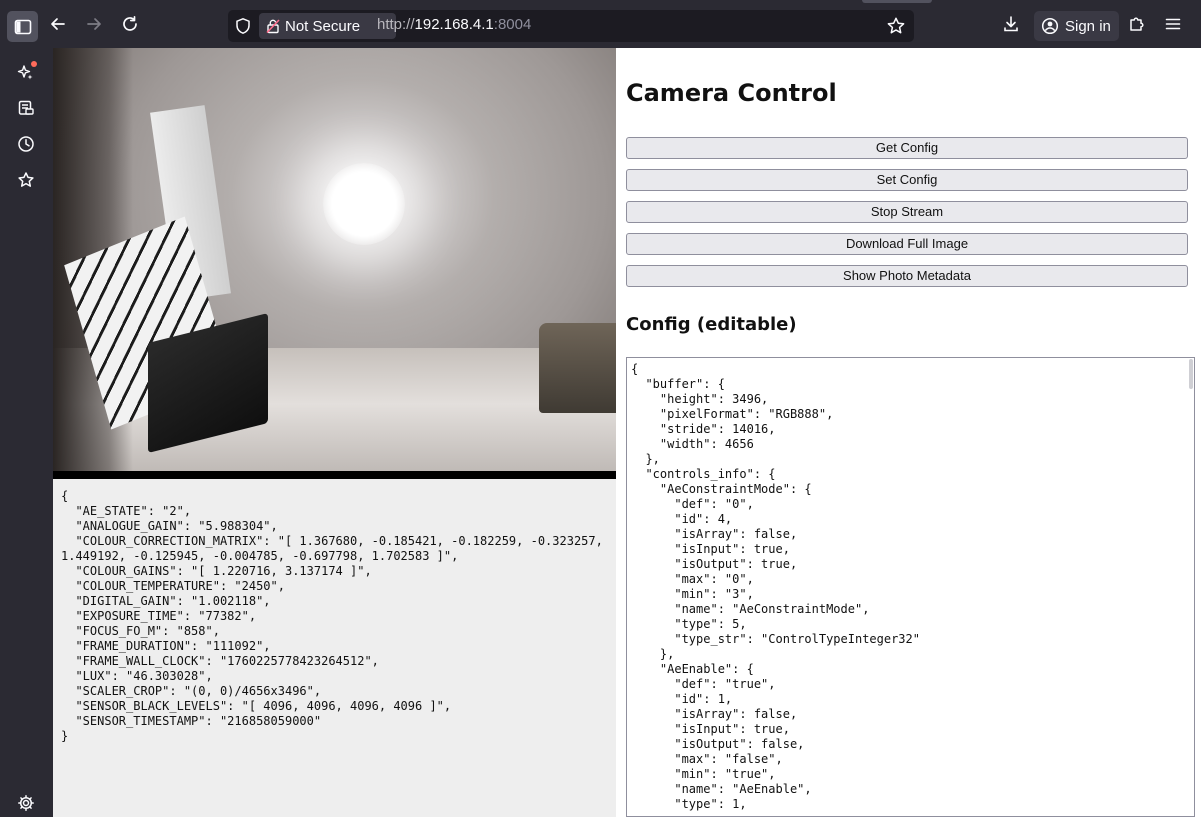 The width and height of the screenshot is (1201, 817). Describe the element at coordinates (26, 108) in the screenshot. I see `tabs-icon` at that location.